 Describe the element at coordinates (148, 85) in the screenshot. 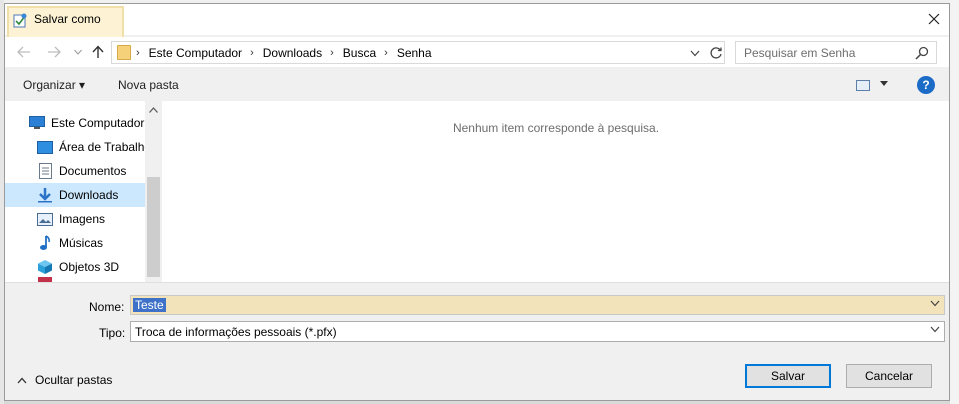

I see `new-folder-button: Nova pasta` at that location.